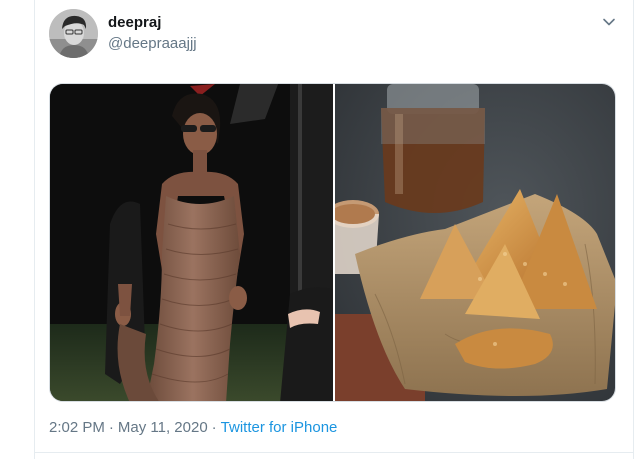 The height and width of the screenshot is (459, 642). What do you see at coordinates (334, 452) in the screenshot?
I see `divider` at bounding box center [334, 452].